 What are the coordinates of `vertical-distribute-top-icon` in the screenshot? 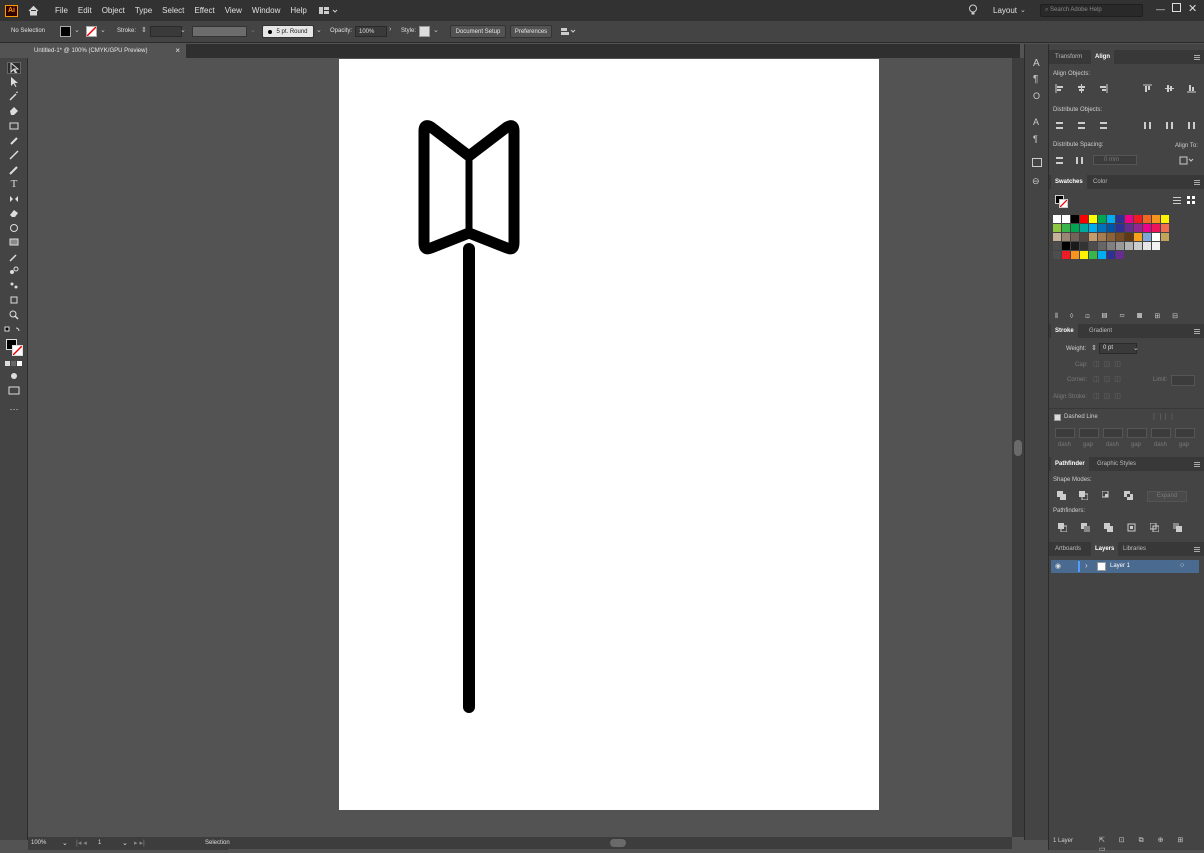 It's located at (1059, 125).